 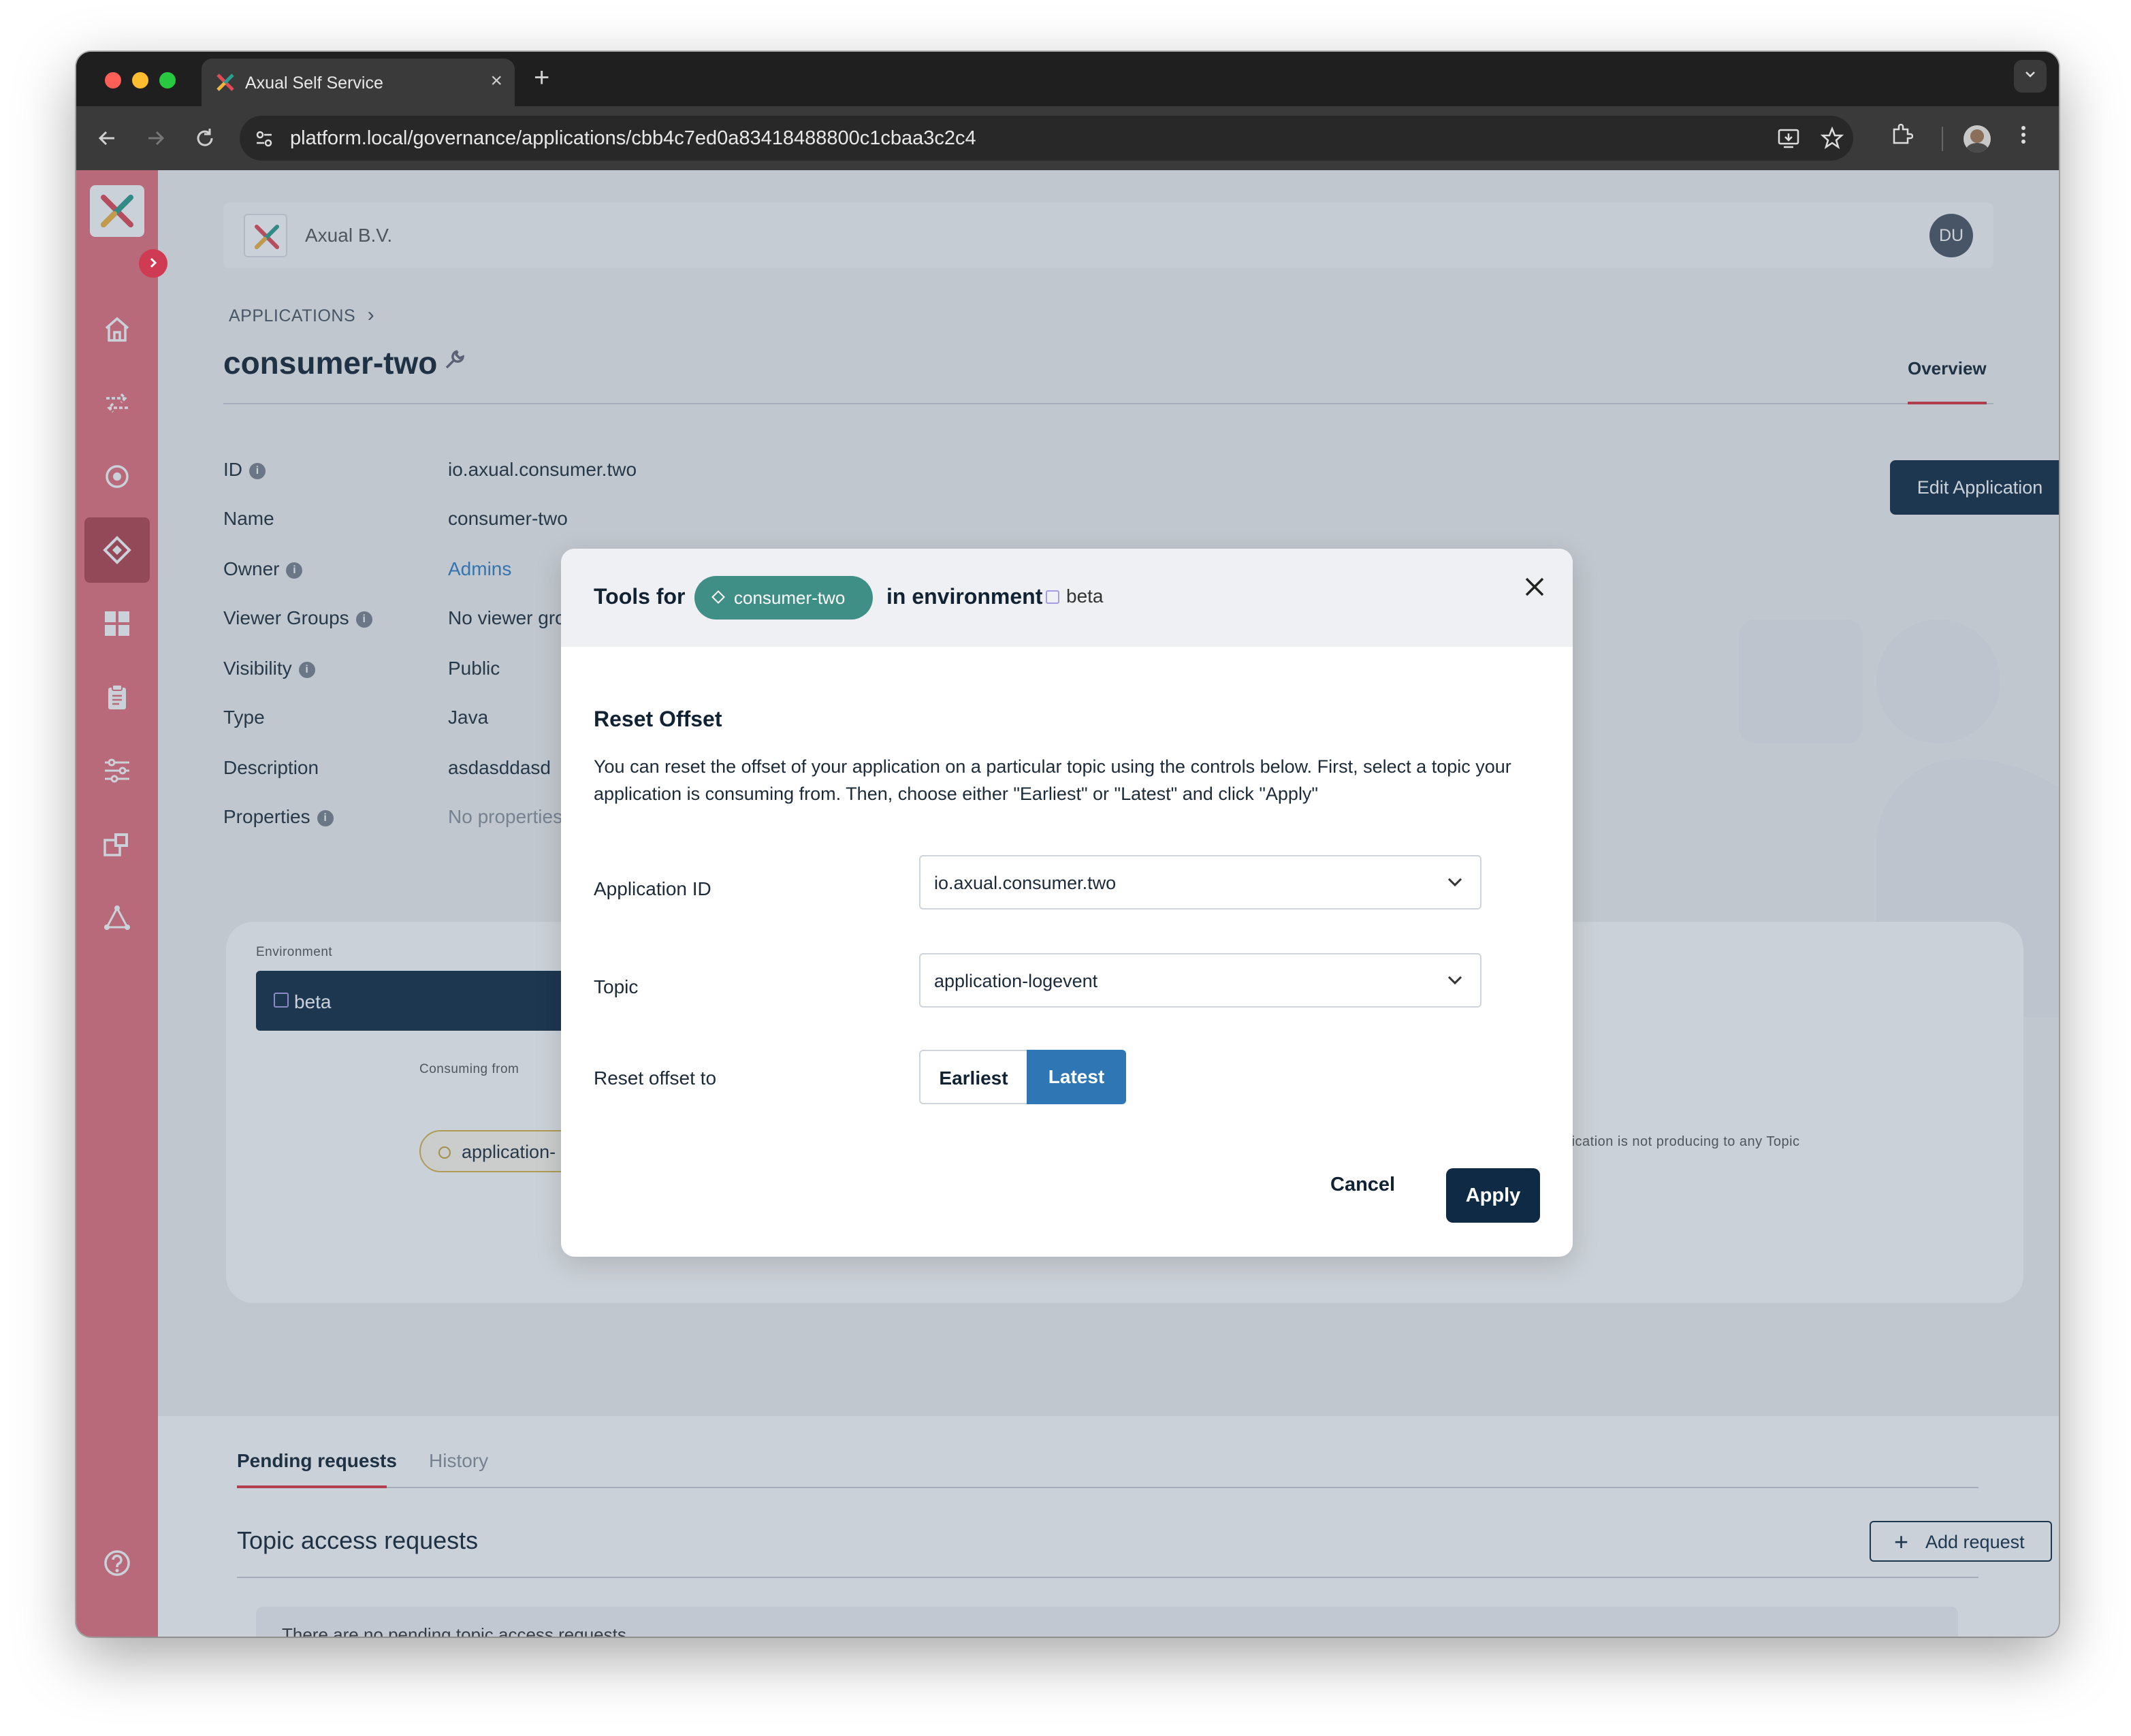 What do you see at coordinates (140, 80) in the screenshot?
I see `minimize-window-button` at bounding box center [140, 80].